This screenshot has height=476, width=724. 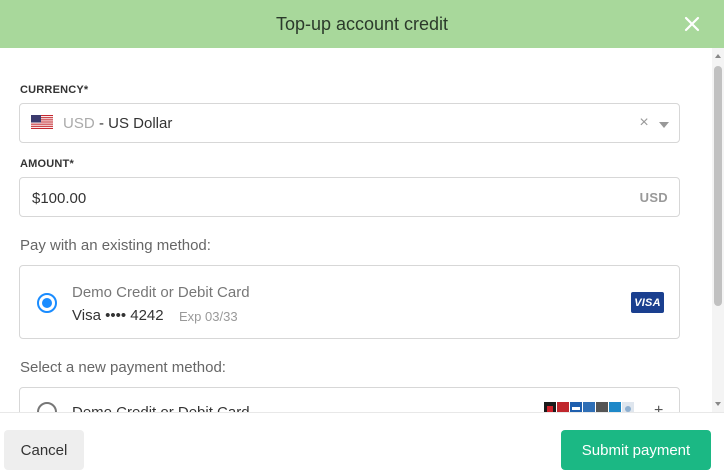 I want to click on chevron-down-icon, so click(x=664, y=125).